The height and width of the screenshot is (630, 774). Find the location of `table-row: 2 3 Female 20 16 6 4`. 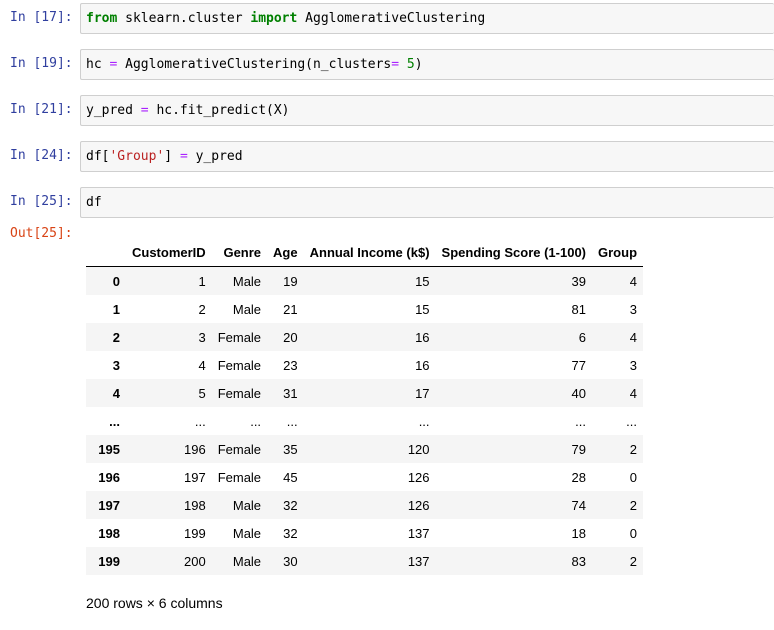

table-row: 2 3 Female 20 16 6 4 is located at coordinates (365, 337).